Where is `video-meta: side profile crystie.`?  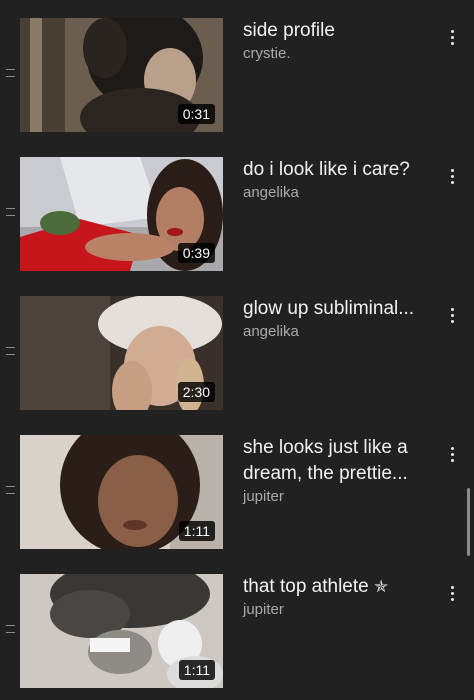
video-meta: side profile crystie. is located at coordinates (337, 40).